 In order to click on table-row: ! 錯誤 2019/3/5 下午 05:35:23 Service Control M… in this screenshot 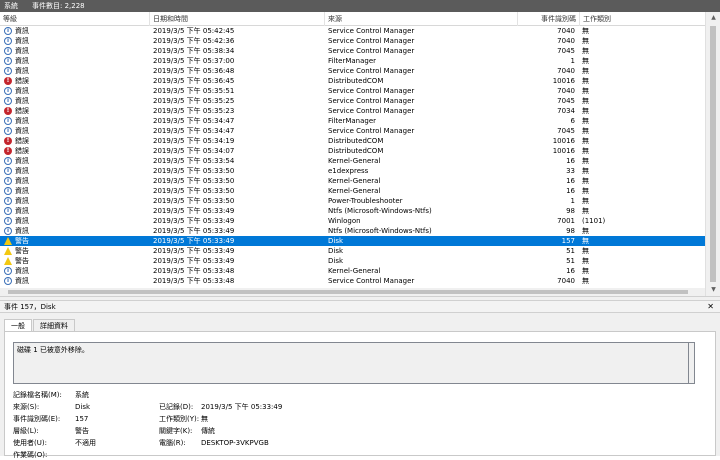, I will do `click(352, 111)`.